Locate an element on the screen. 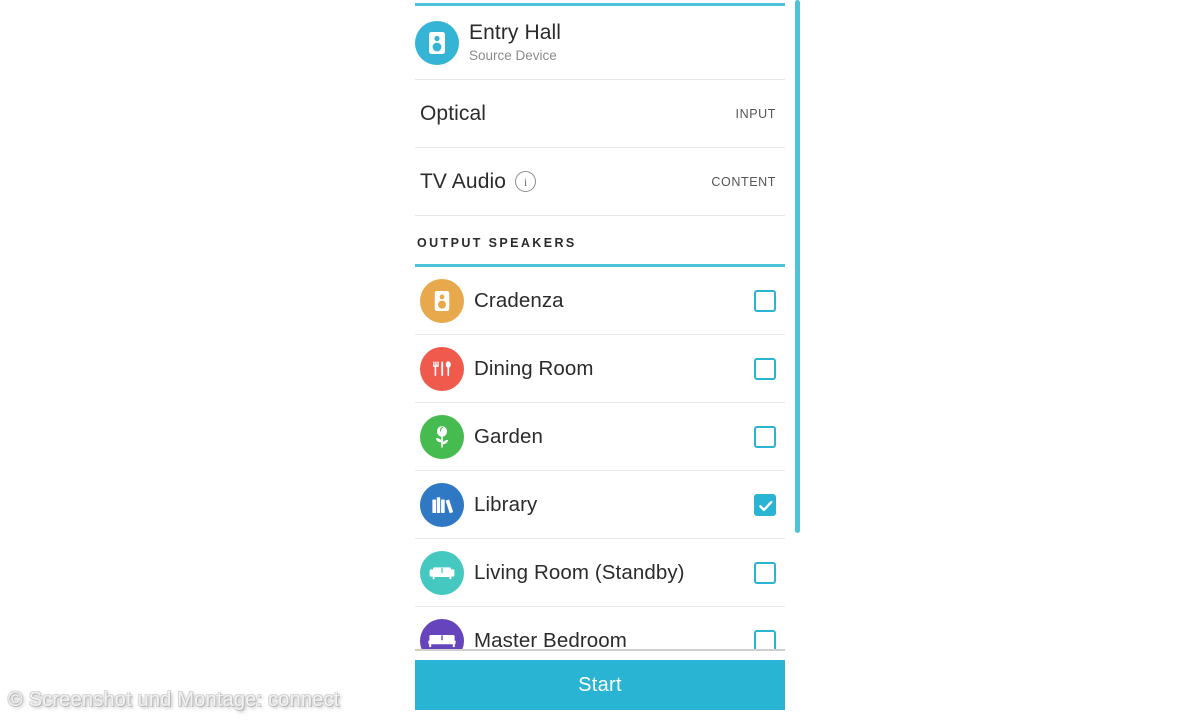  books-icon is located at coordinates (442, 504).